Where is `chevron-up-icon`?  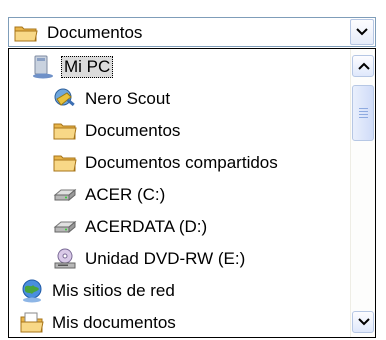
chevron-up-icon is located at coordinates (364, 66).